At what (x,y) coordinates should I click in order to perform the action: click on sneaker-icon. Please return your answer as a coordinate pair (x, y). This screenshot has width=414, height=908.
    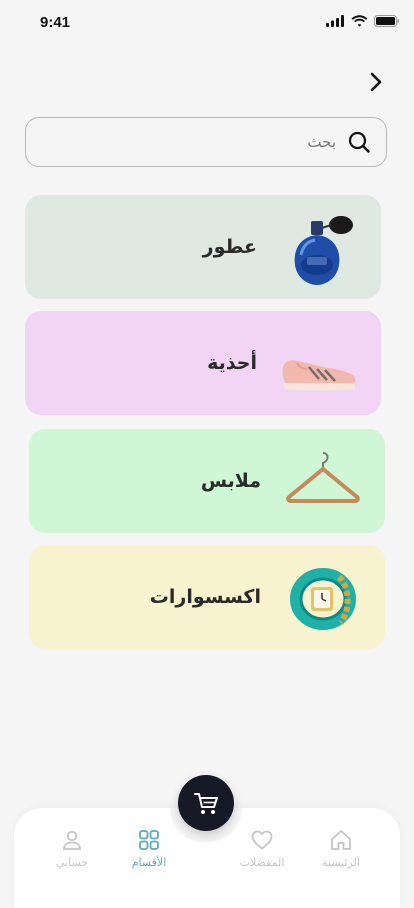
    Looking at the image, I should click on (318, 375).